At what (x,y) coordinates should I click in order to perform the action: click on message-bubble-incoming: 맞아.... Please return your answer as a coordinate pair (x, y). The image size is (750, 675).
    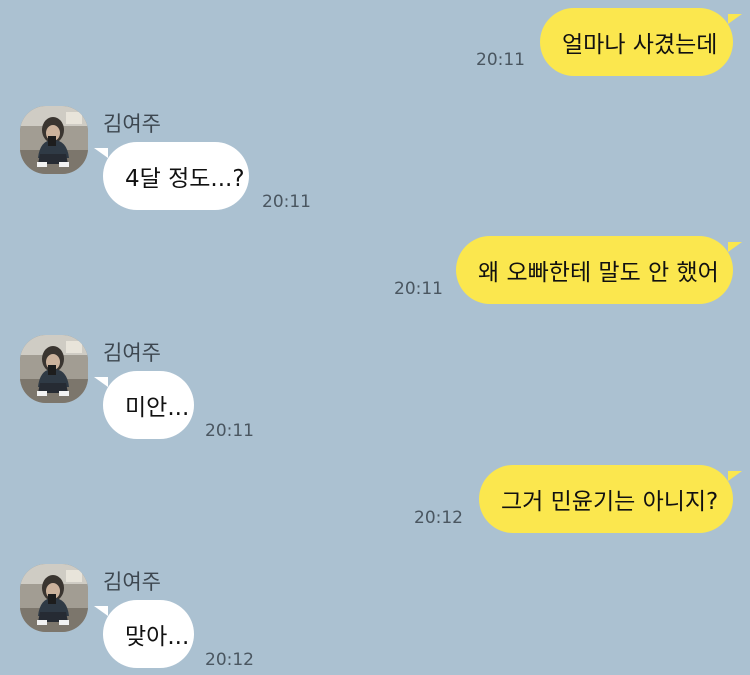
    Looking at the image, I should click on (144, 634).